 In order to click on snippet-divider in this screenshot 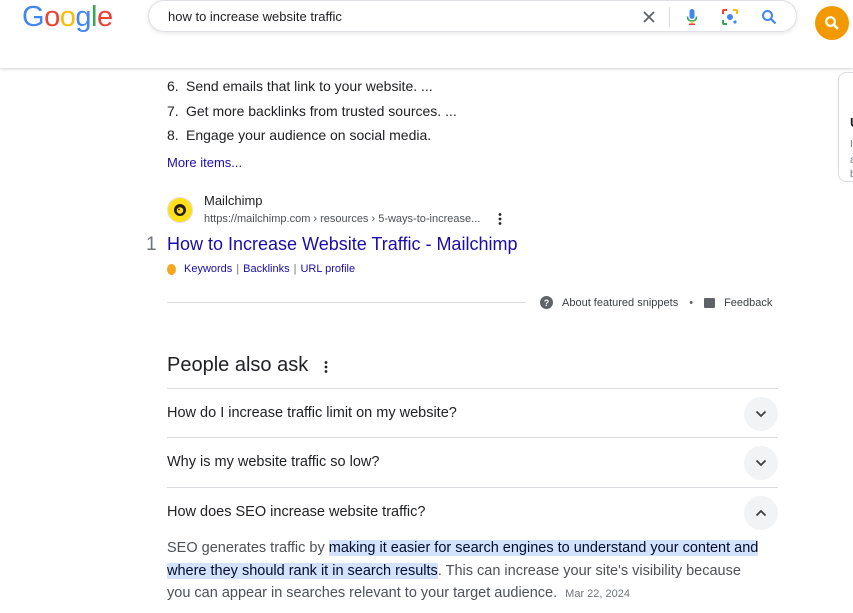, I will do `click(346, 302)`.